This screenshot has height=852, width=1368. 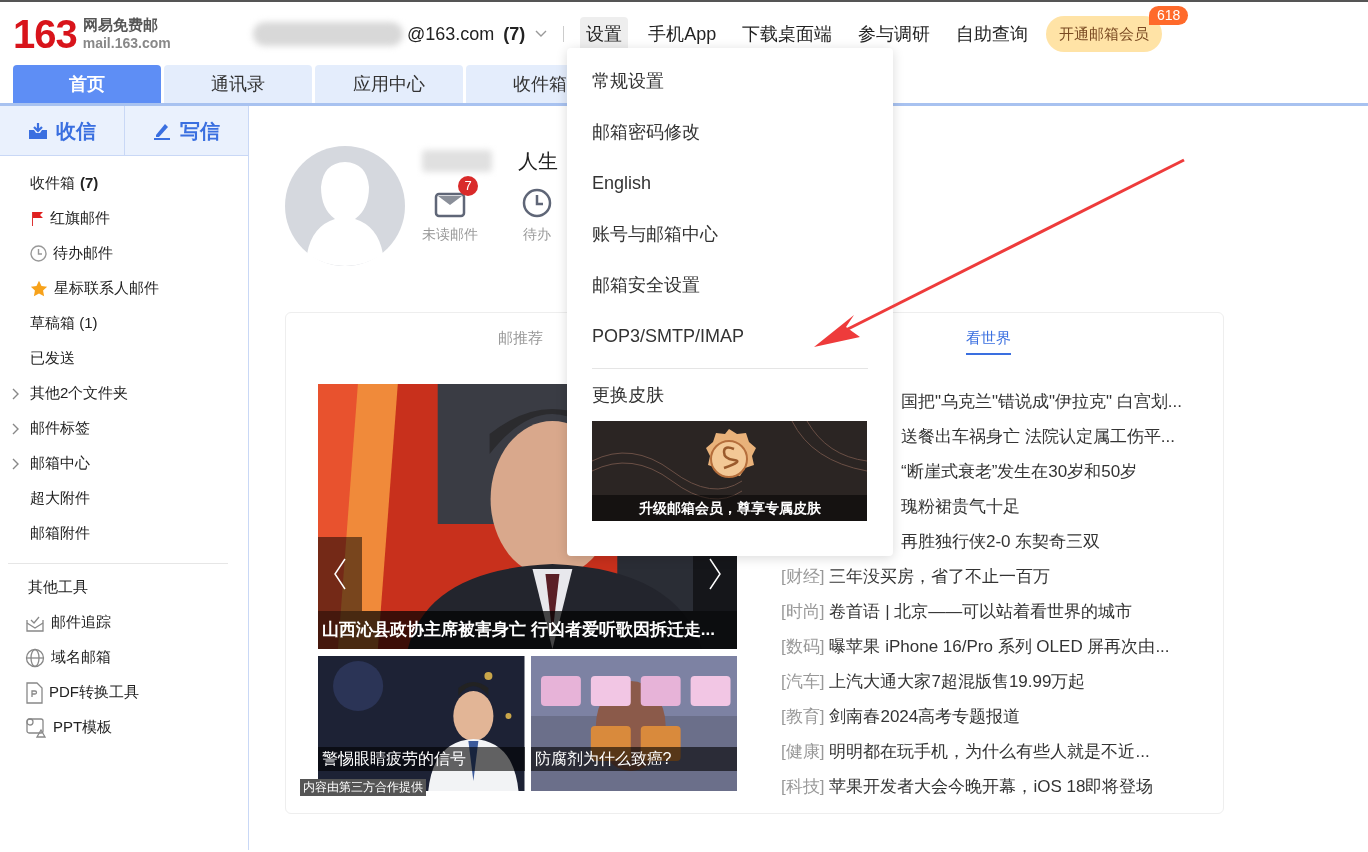 I want to click on shapes-icon, so click(x=36, y=727).